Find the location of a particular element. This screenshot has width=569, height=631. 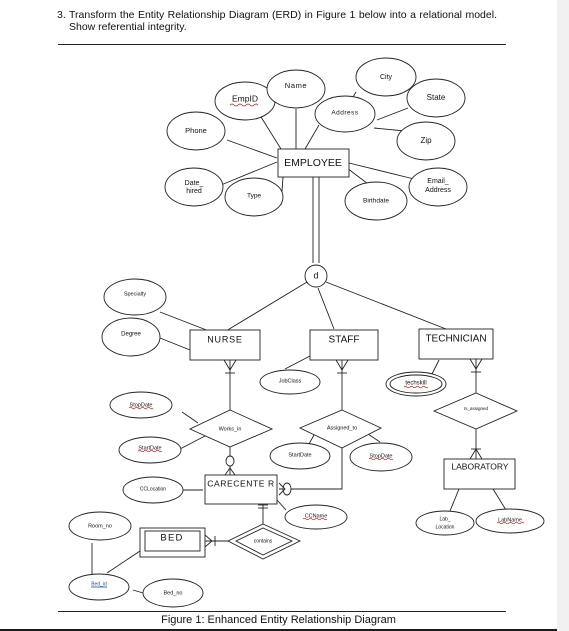

attribute-nurse-startdate: StartDate is located at coordinates (150, 450).